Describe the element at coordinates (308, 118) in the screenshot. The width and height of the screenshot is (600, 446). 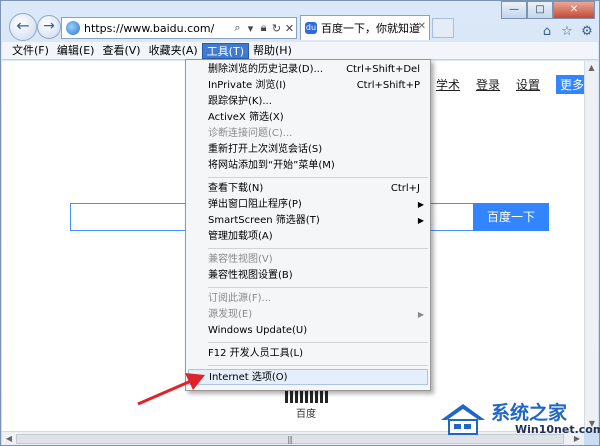
I see `menu-activex-filter: ActiveX 筛选(X)` at that location.